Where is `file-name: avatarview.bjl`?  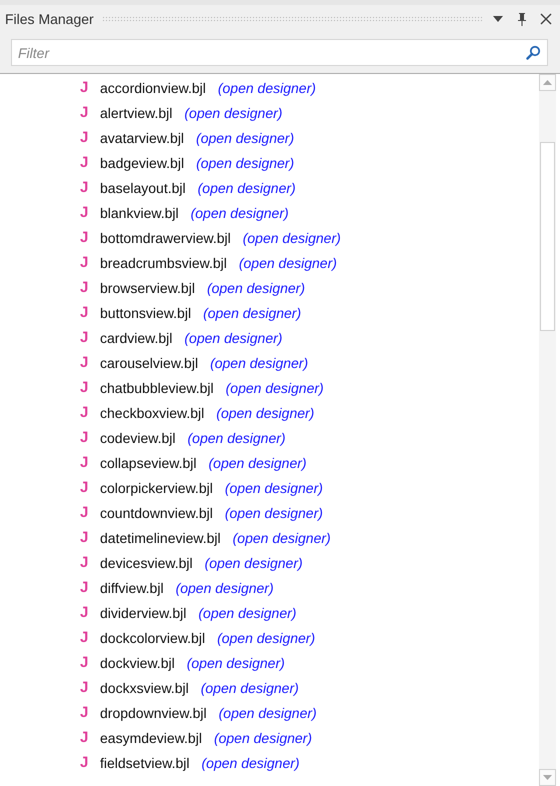 file-name: avatarview.bjl is located at coordinates (142, 138).